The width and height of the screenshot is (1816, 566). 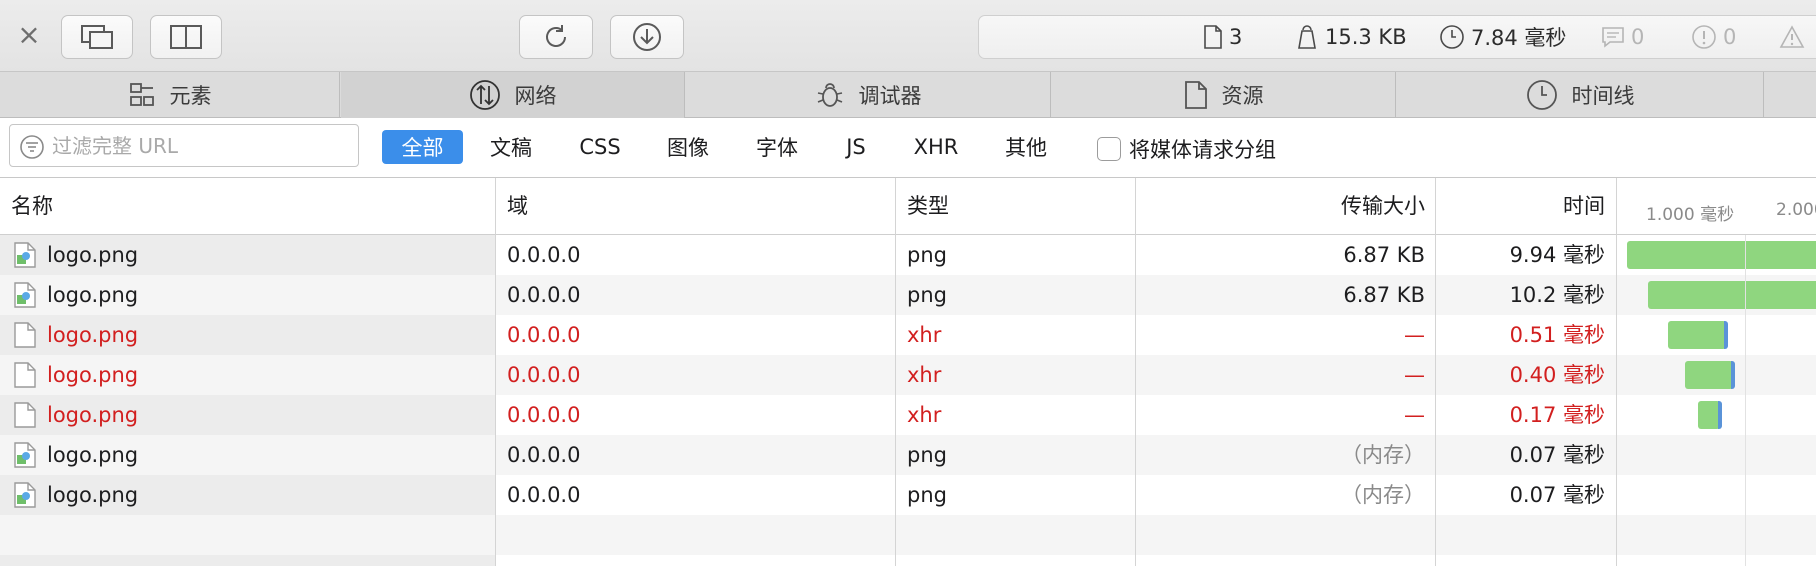 What do you see at coordinates (1796, 210) in the screenshot?
I see `waterfall-tick-2: 2.000` at bounding box center [1796, 210].